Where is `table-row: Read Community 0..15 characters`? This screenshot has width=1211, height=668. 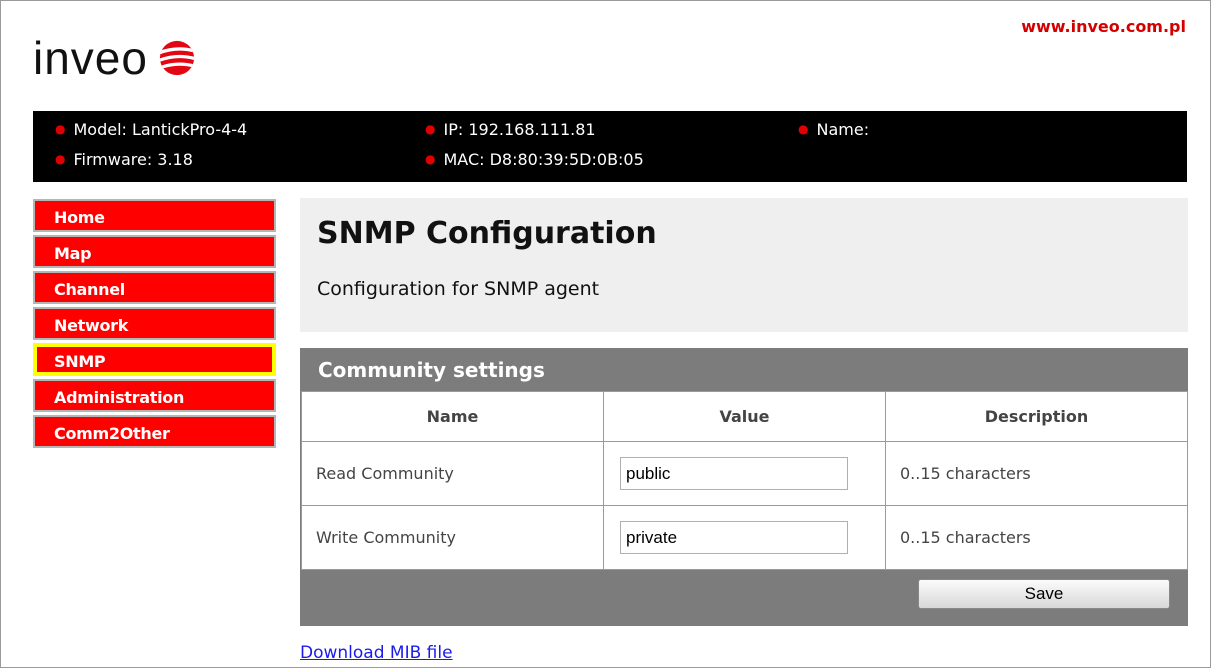
table-row: Read Community 0..15 characters is located at coordinates (744, 473).